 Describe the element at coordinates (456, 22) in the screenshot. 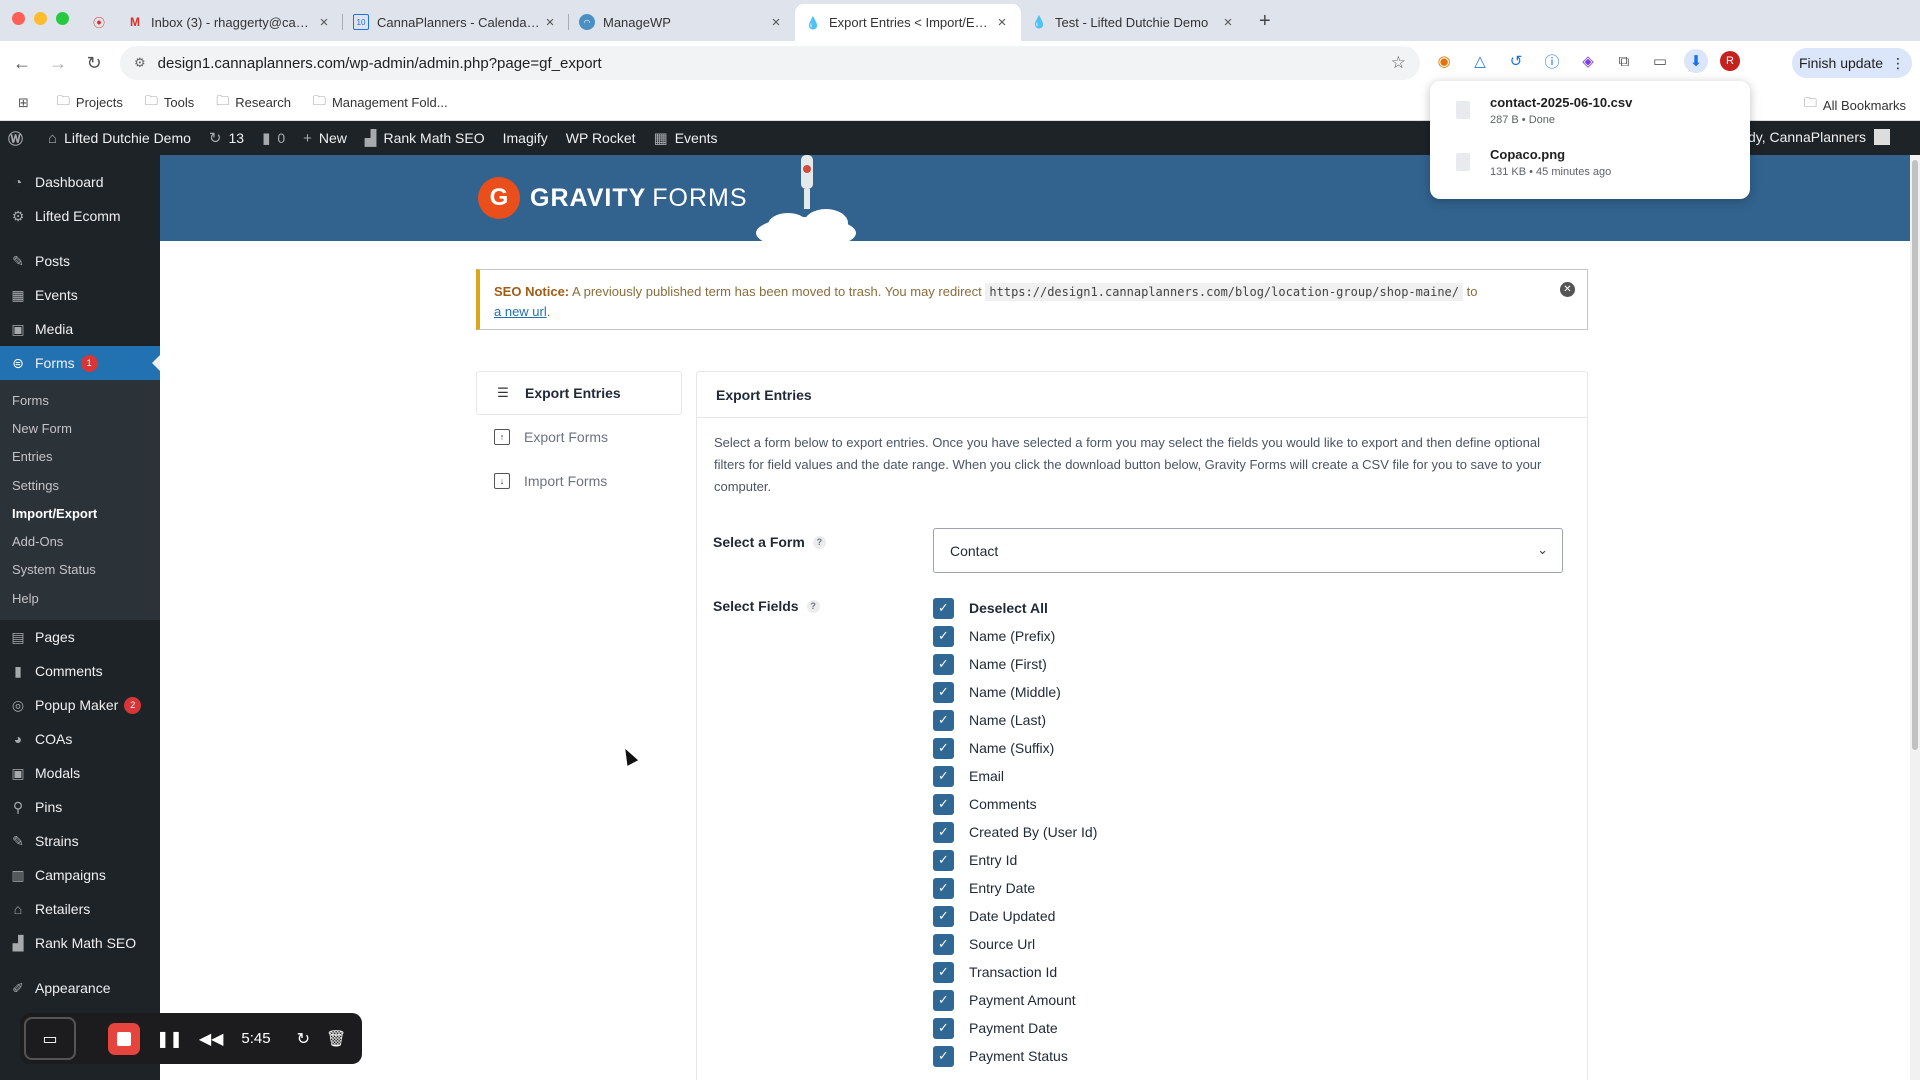

I see `browser-tab: 10 CannaPlanners - Calendar - W ×` at that location.